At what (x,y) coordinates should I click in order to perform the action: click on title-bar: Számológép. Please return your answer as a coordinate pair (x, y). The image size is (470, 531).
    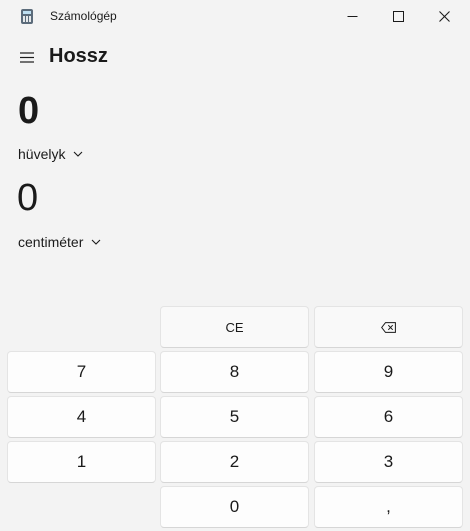
    Looking at the image, I should click on (235, 16).